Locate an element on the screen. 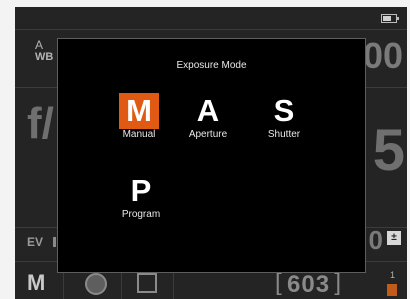 The height and width of the screenshot is (299, 410). exposure-value-readout: 5 is located at coordinates (388, 150).